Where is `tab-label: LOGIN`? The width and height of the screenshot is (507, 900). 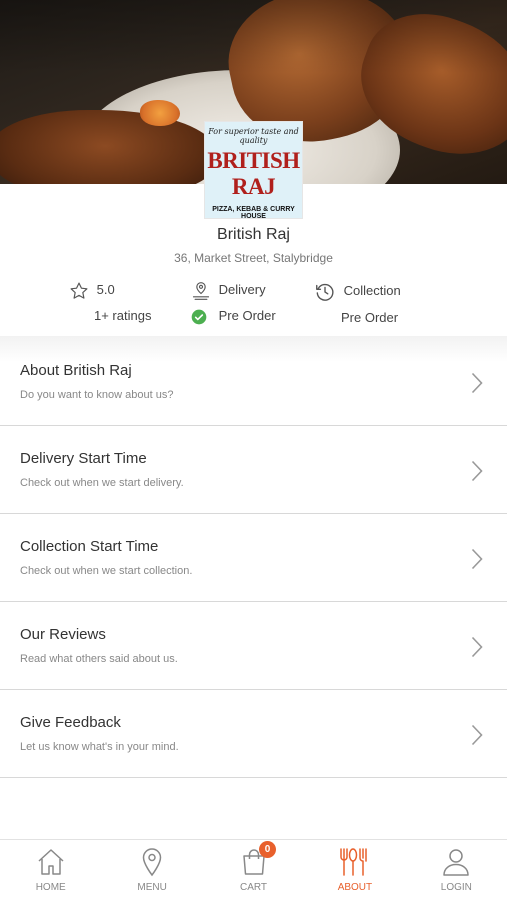
tab-label: LOGIN is located at coordinates (456, 887).